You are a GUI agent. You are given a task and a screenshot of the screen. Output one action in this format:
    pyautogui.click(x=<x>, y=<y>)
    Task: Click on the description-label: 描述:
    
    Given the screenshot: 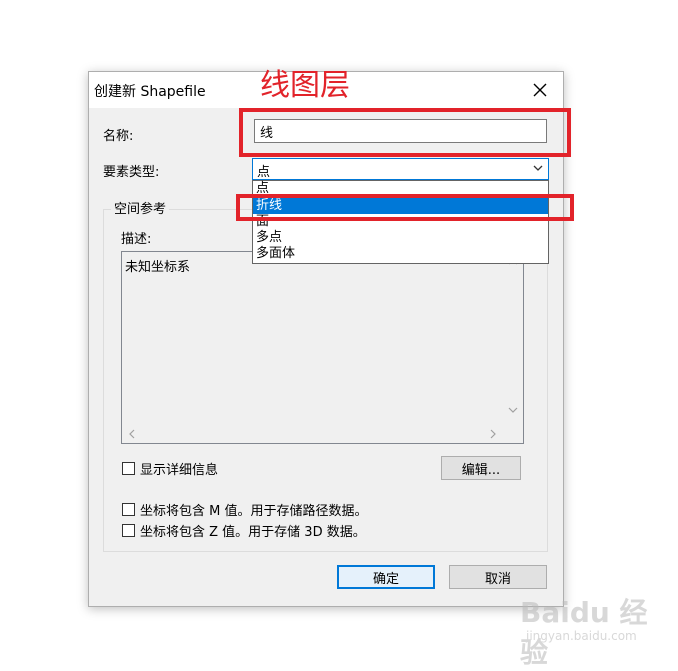 What is the action you would take?
    pyautogui.click(x=136, y=239)
    